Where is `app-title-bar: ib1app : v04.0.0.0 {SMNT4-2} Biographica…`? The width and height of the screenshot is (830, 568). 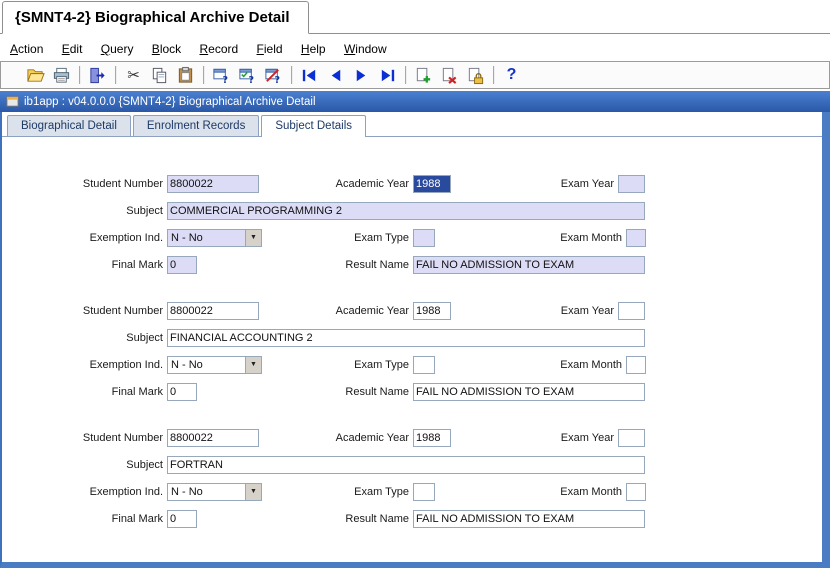
app-title-bar: ib1app : v04.0.0.0 {SMNT4-2} Biographica… is located at coordinates (415, 101).